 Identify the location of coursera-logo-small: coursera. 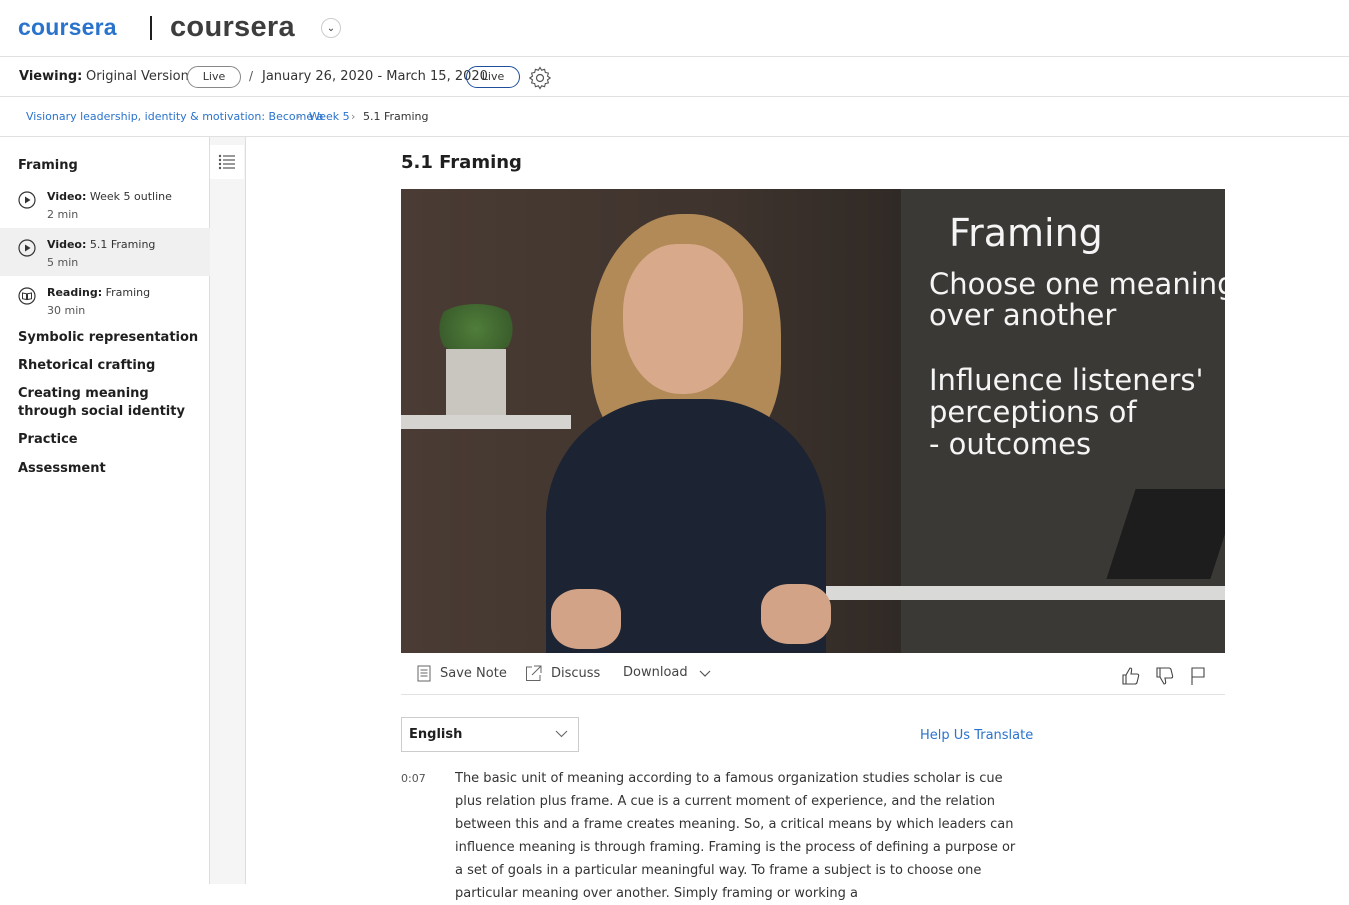
(67, 27).